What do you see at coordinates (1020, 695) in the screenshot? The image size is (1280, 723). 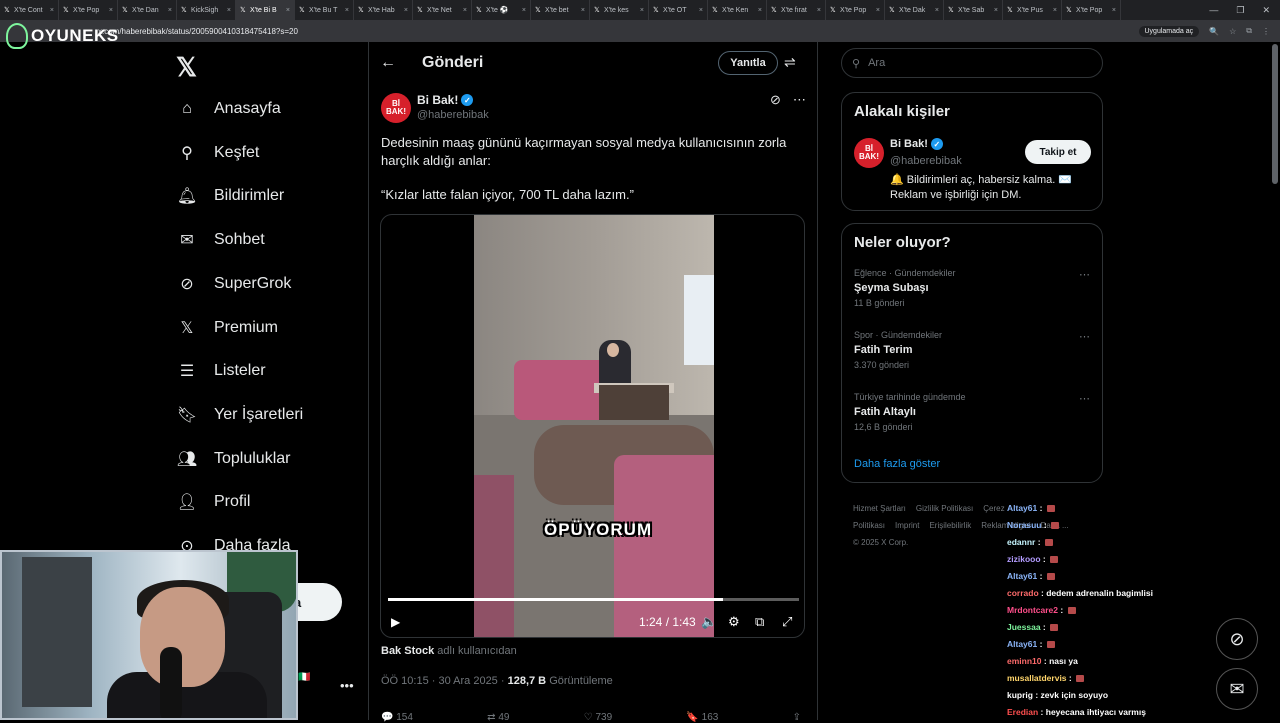 I see `chat-username: kuprig` at bounding box center [1020, 695].